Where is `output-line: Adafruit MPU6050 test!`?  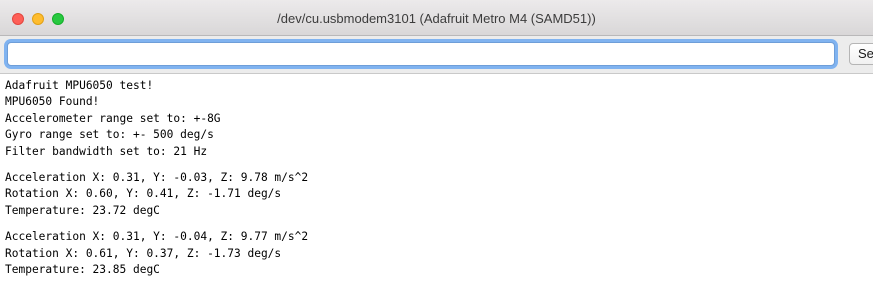 output-line: Adafruit MPU6050 test! is located at coordinates (79, 85).